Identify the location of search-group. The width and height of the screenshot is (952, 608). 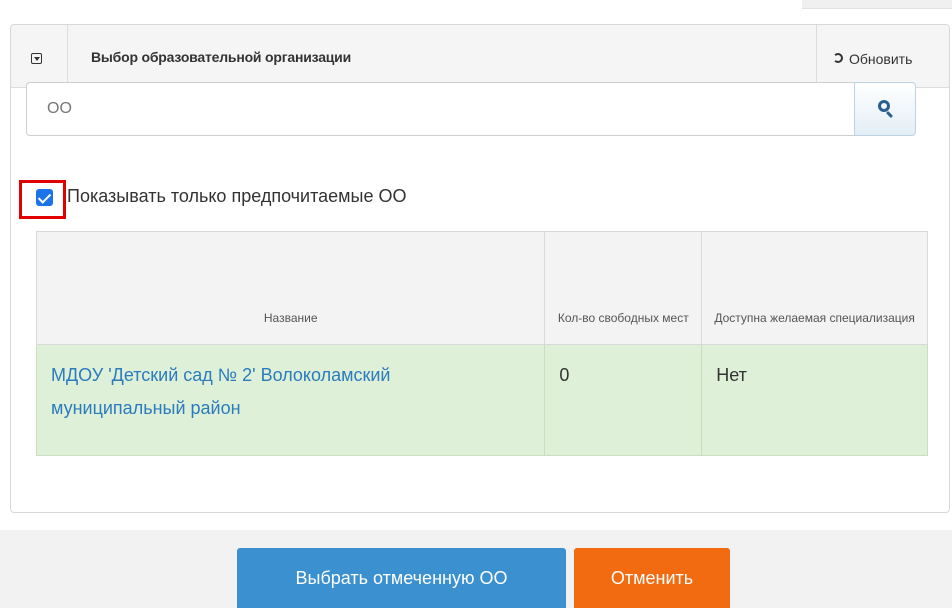
(476, 109).